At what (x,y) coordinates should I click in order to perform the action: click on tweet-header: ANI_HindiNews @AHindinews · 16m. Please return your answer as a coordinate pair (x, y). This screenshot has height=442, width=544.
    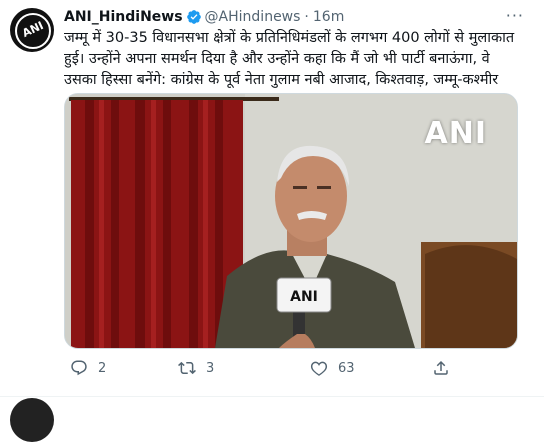
    Looking at the image, I should click on (204, 17).